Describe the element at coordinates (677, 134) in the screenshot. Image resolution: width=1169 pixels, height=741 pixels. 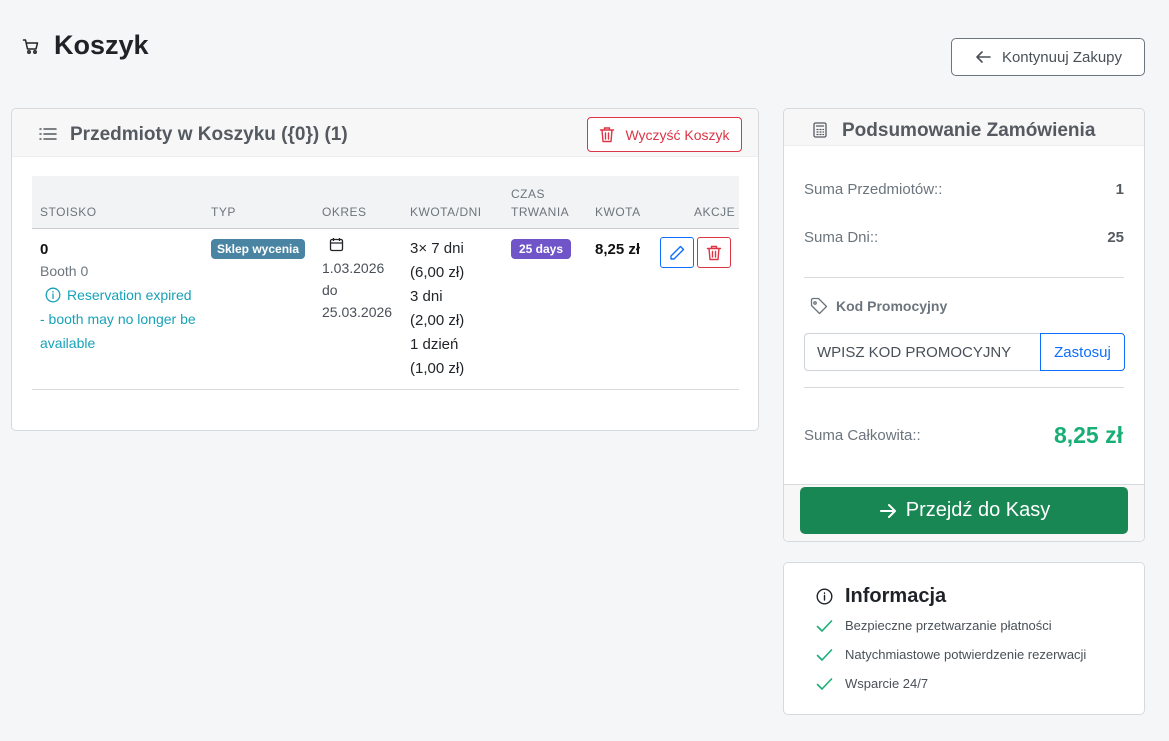
I see `clear-cart-label: Wyczyść Koszyk` at that location.